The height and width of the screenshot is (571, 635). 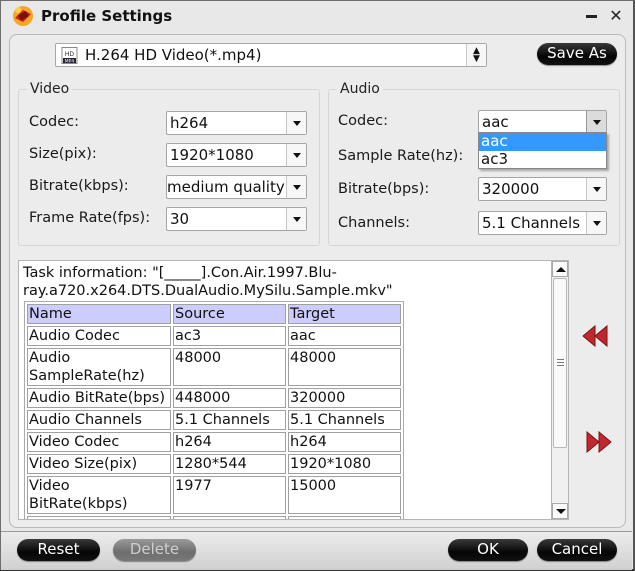 I want to click on cell-name, so click(x=99, y=517).